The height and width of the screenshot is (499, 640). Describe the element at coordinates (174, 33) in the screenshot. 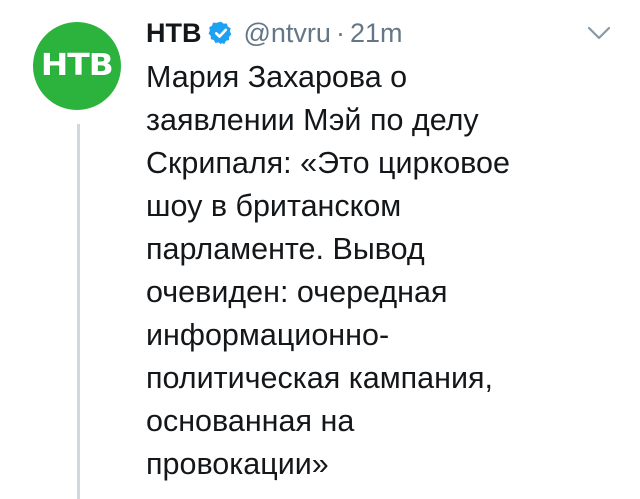

I see `author-name: НТВ` at that location.